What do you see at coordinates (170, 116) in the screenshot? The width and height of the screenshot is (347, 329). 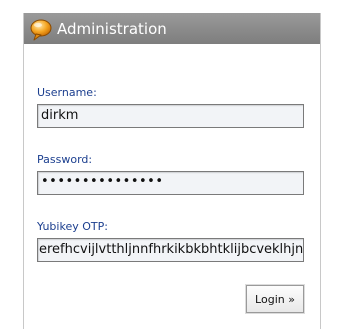 I see `username-field: dirkm` at bounding box center [170, 116].